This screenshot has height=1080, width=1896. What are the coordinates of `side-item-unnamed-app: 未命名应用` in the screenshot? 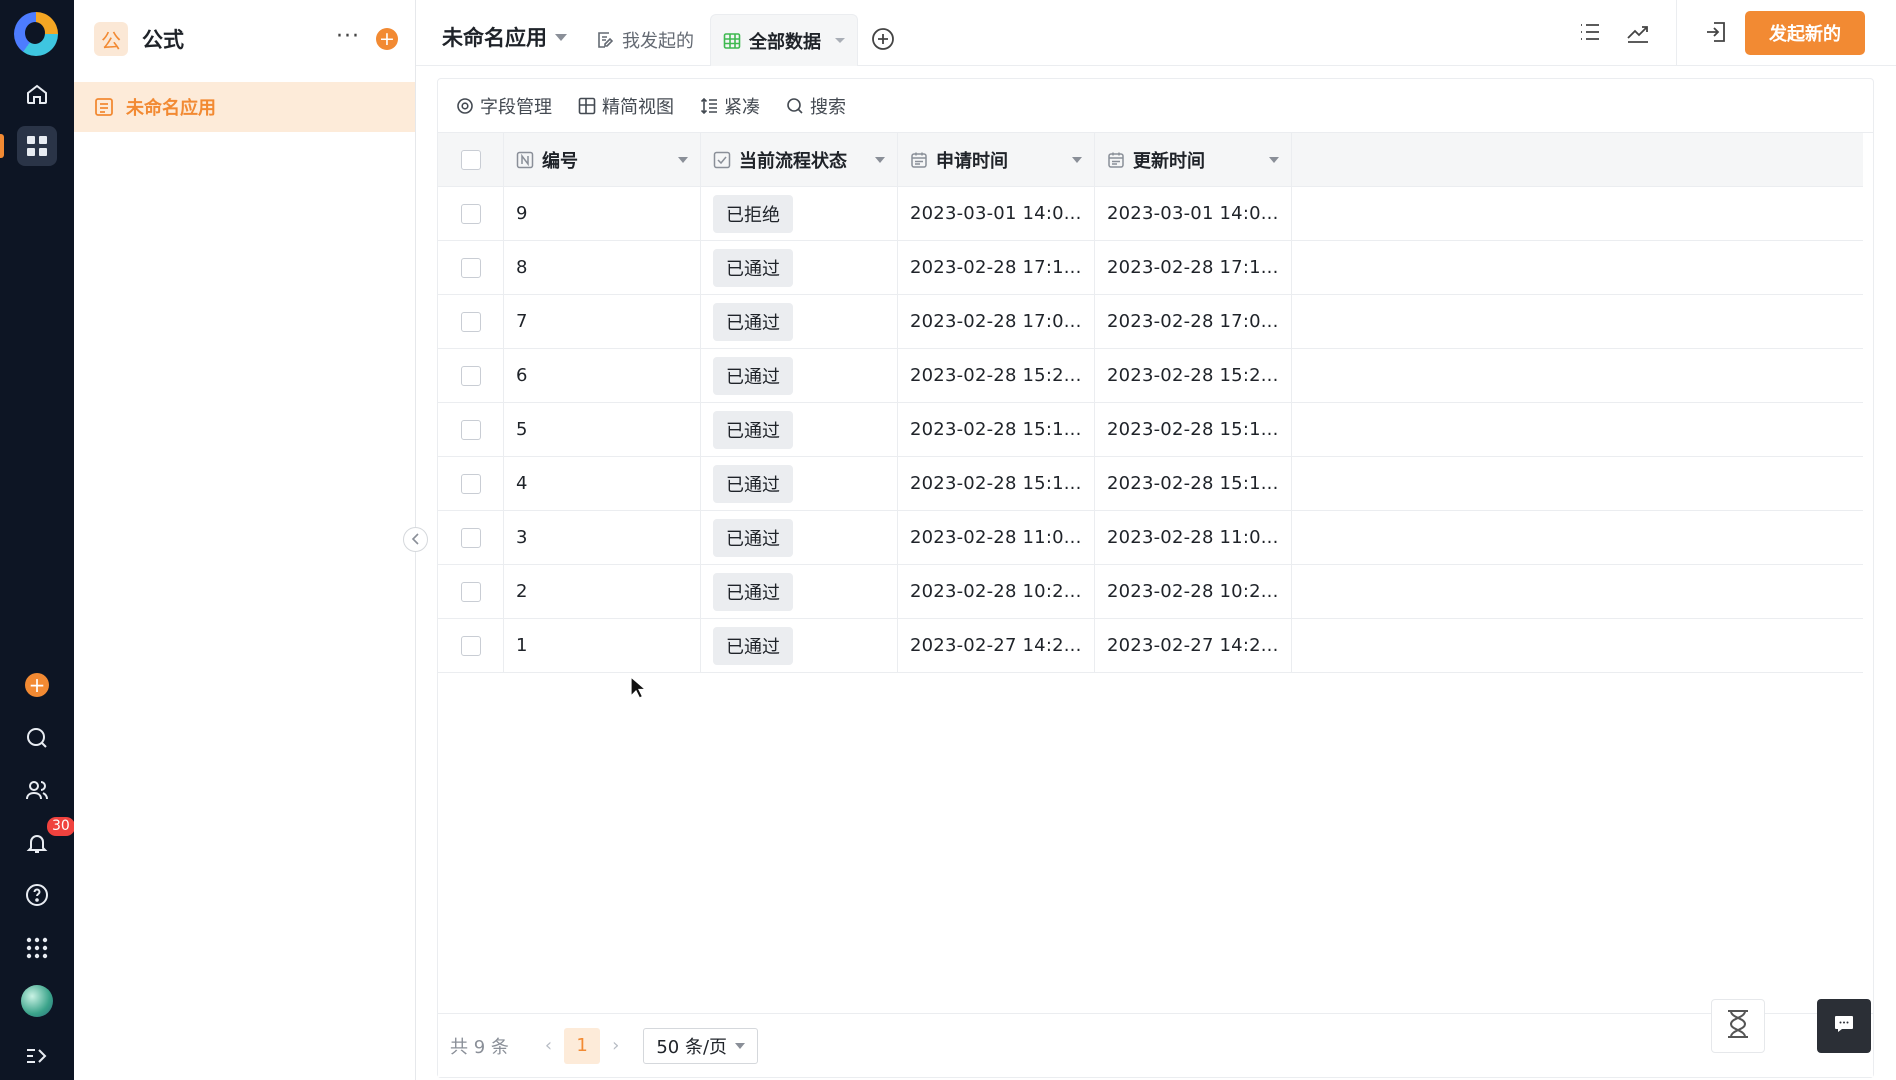 It's located at (244, 107).